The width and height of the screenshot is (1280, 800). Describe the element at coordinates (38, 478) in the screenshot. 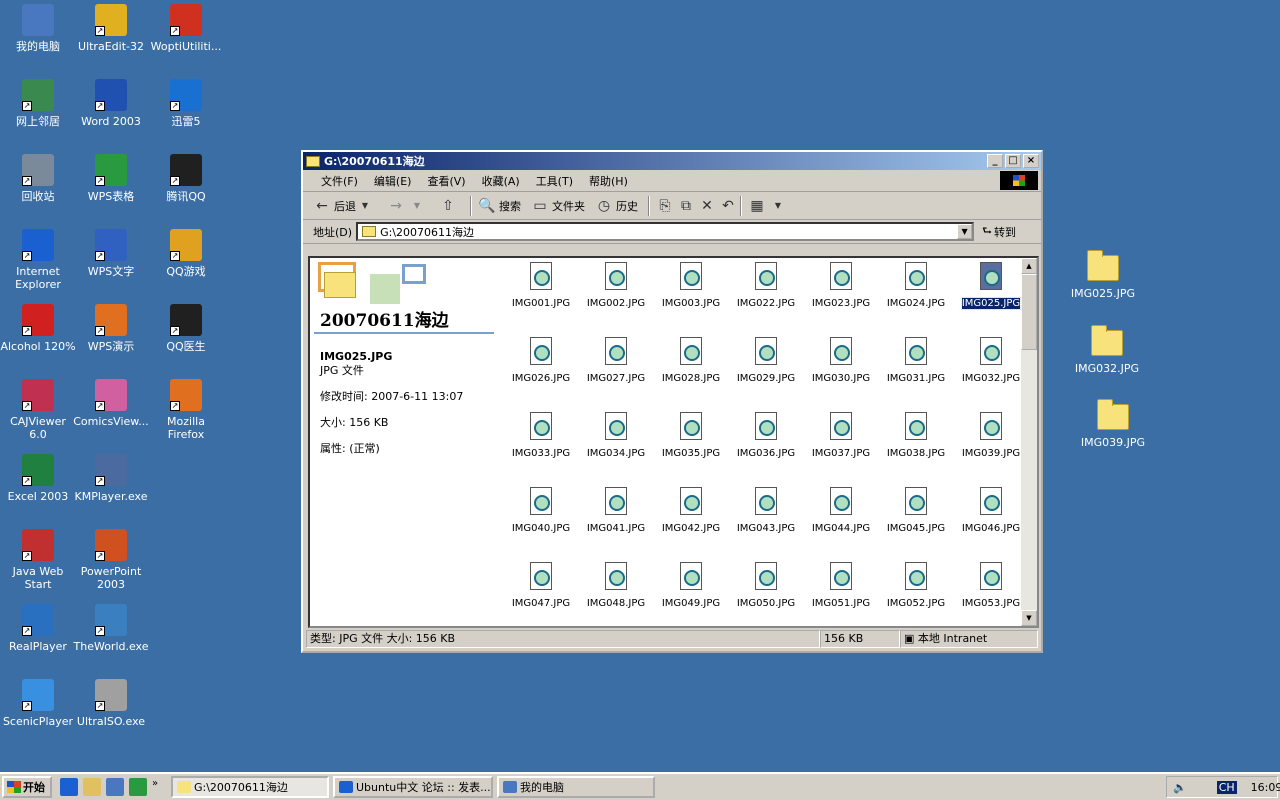

I see `desktop-icon-excel-2003: ↗ Excel 2003` at that location.